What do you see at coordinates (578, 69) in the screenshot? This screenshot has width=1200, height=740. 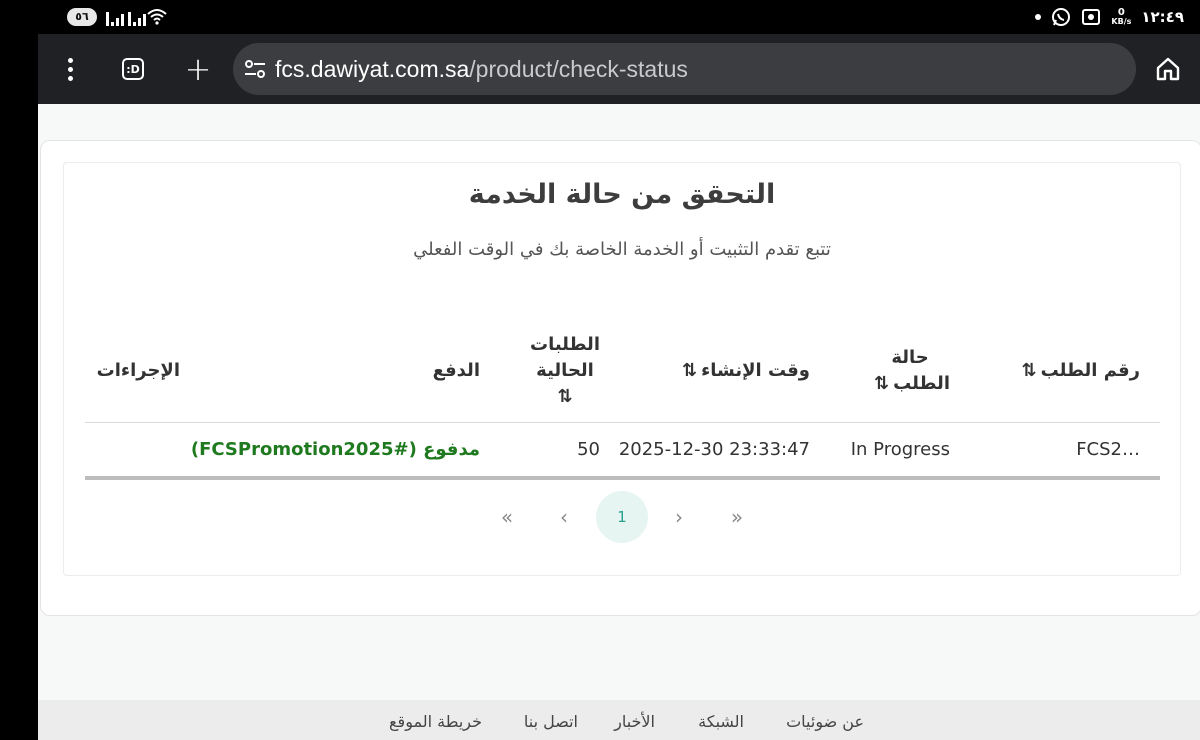 I see `url-path: /product/check-status` at bounding box center [578, 69].